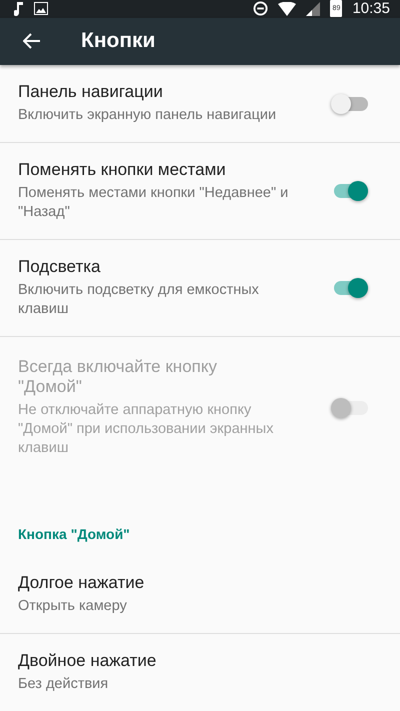  Describe the element at coordinates (154, 203) in the screenshot. I see `setting-summary: Поменять местами кнопки "Недавнее" и "Назад"` at that location.